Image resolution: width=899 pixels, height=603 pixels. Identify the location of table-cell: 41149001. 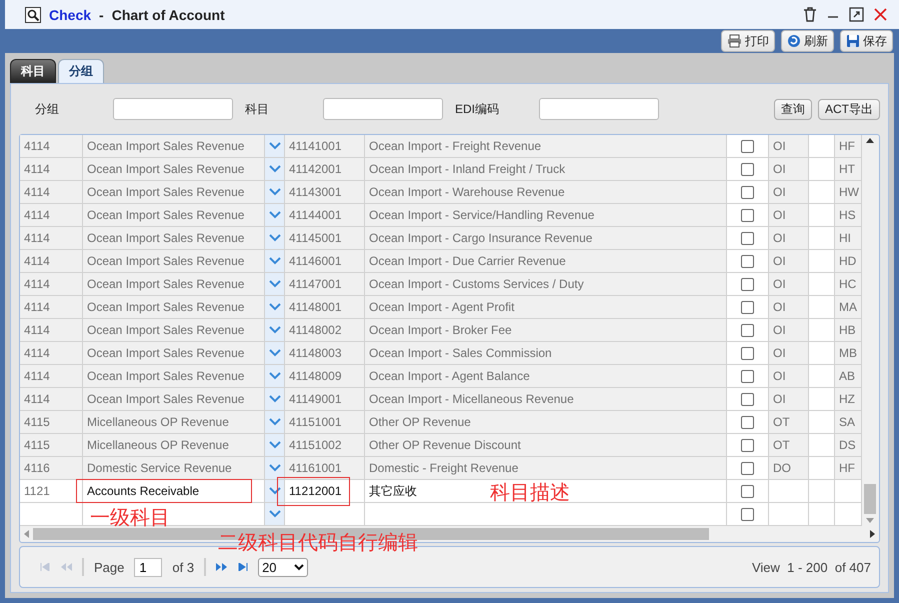
(325, 399).